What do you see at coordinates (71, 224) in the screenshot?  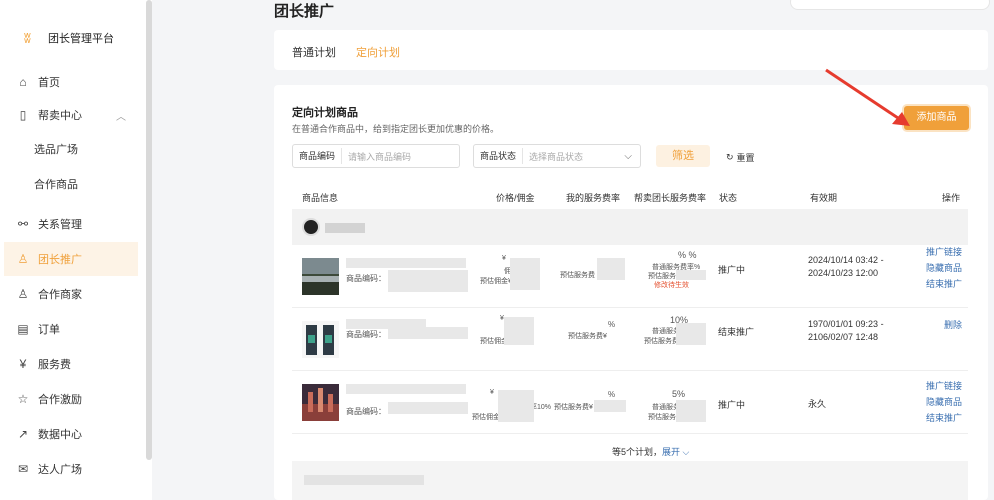 I see `sidebar-item-relations: ⚯ 关系管理` at bounding box center [71, 224].